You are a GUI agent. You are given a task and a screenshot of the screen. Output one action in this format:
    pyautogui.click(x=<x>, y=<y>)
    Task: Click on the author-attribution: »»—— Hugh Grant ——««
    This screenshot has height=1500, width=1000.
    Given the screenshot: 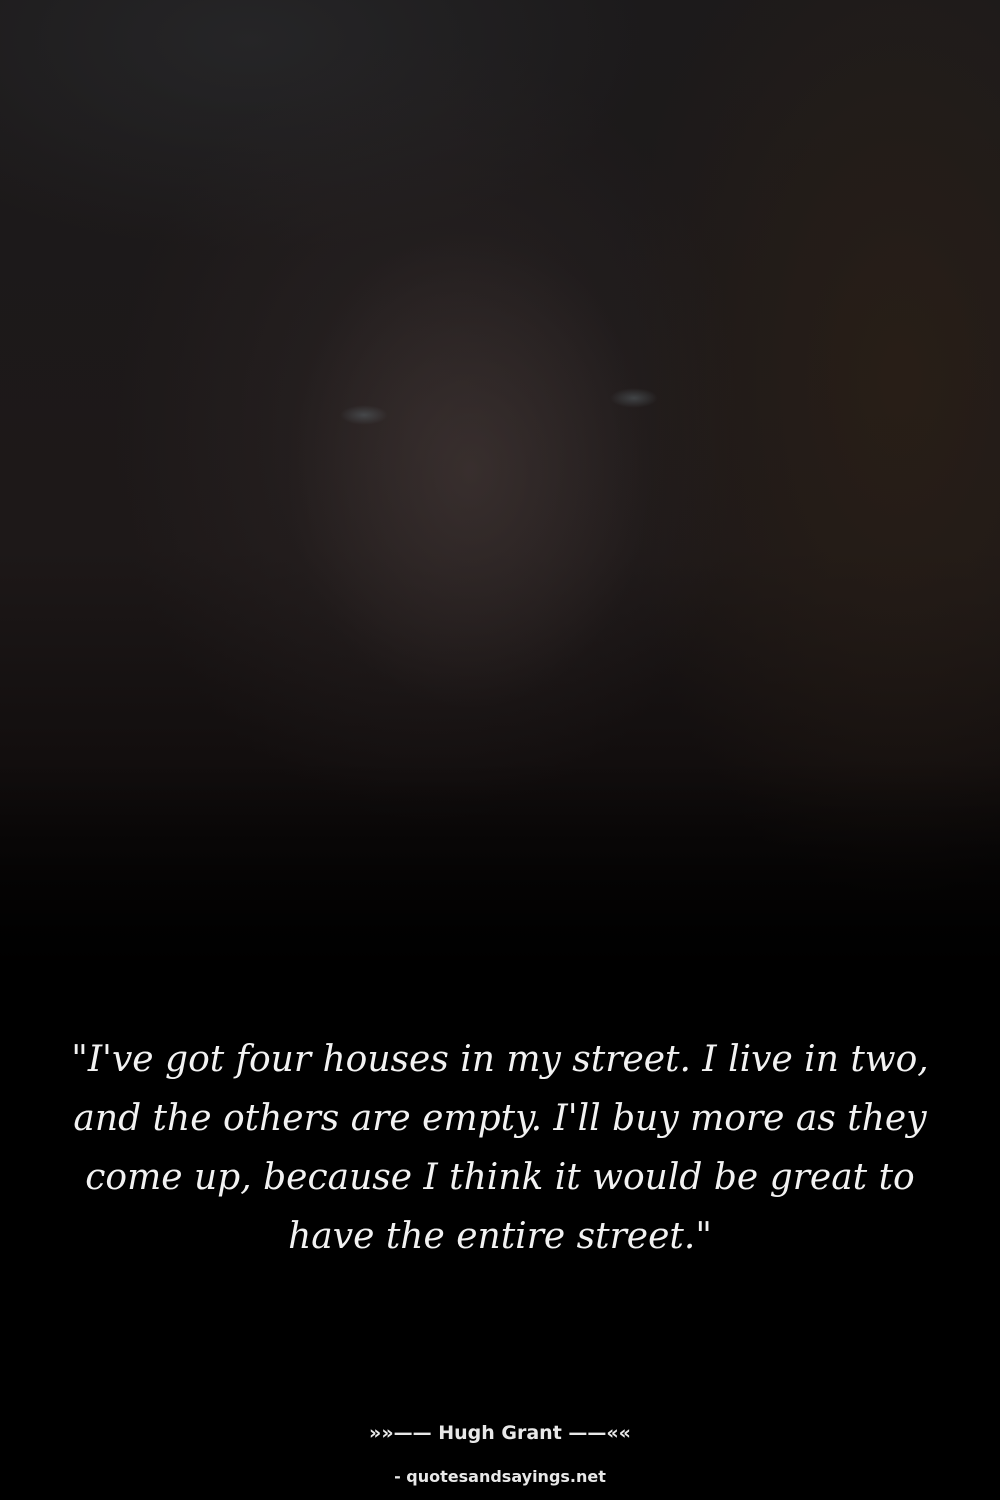 What is the action you would take?
    pyautogui.click(x=500, y=1433)
    